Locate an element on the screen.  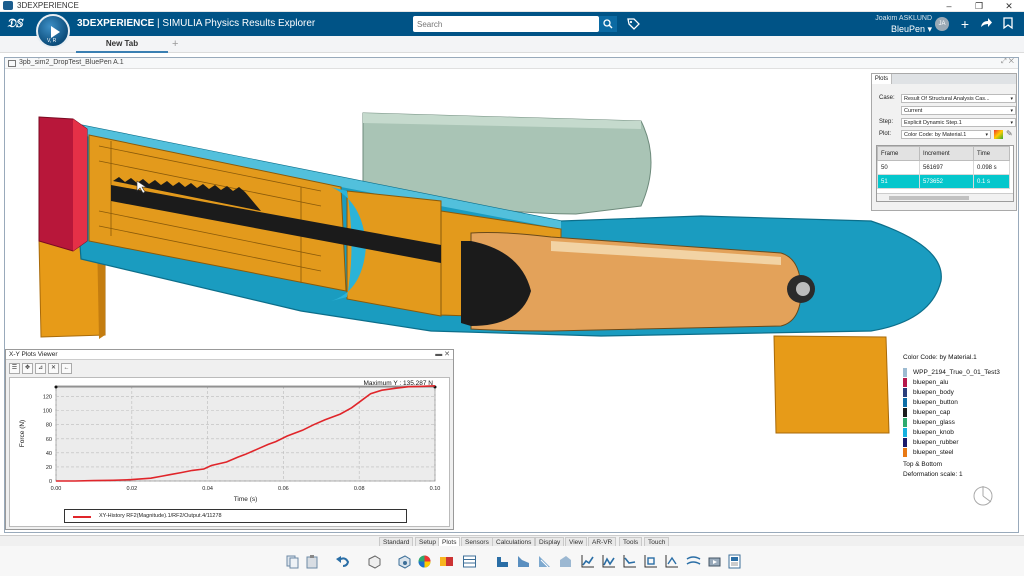
fit-all-icon: ✥ is located at coordinates (27, 368).